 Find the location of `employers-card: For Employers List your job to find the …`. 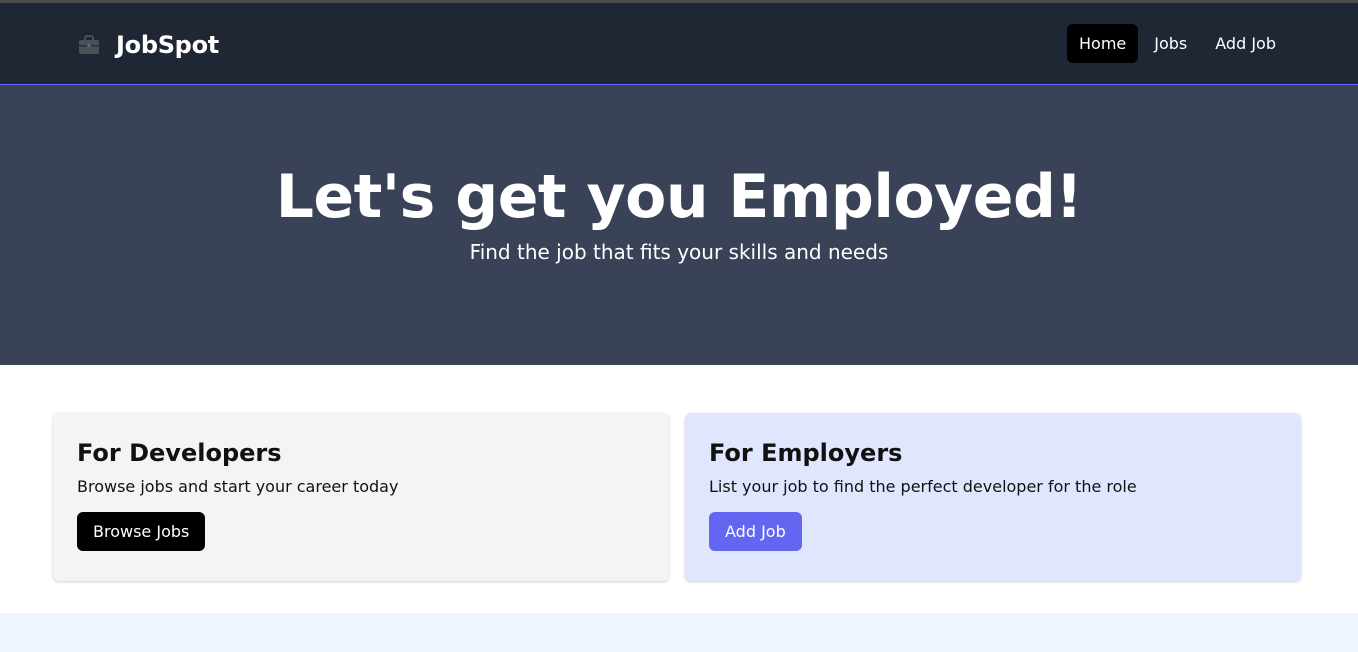

employers-card: For Employers List your job to find the … is located at coordinates (993, 497).